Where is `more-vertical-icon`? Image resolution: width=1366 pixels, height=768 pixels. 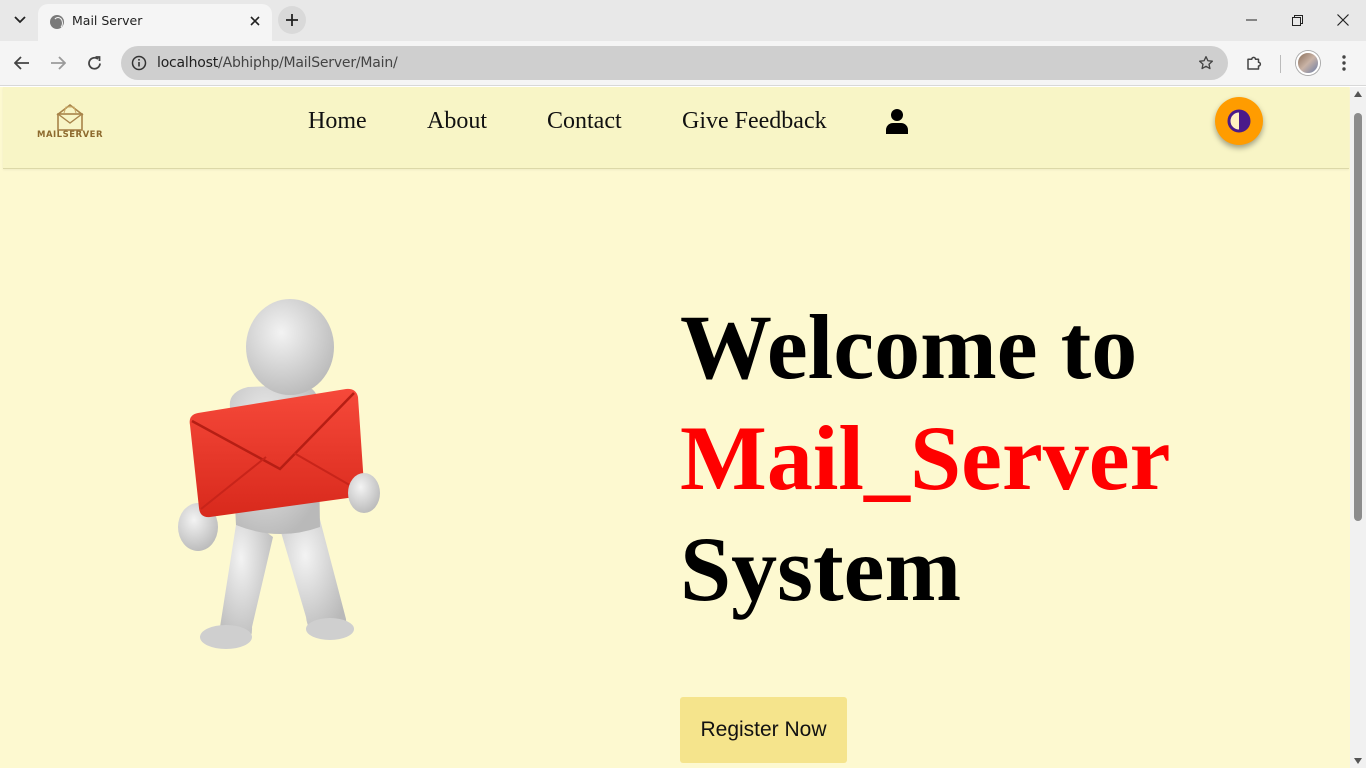
more-vertical-icon is located at coordinates (1344, 63).